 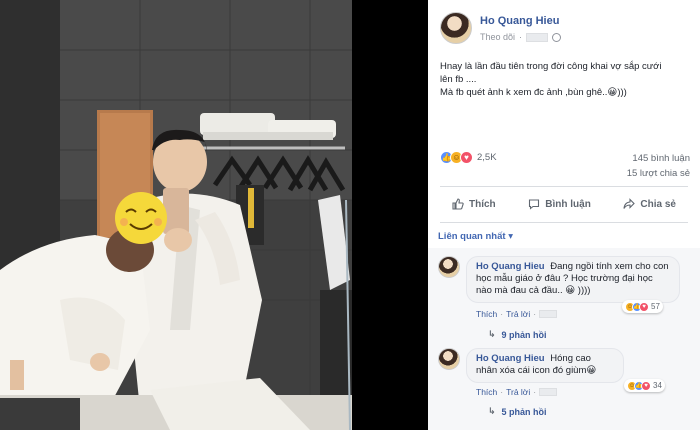 What do you see at coordinates (658, 158) in the screenshot?
I see `comments-count-link: 145 bình luận` at bounding box center [658, 158].